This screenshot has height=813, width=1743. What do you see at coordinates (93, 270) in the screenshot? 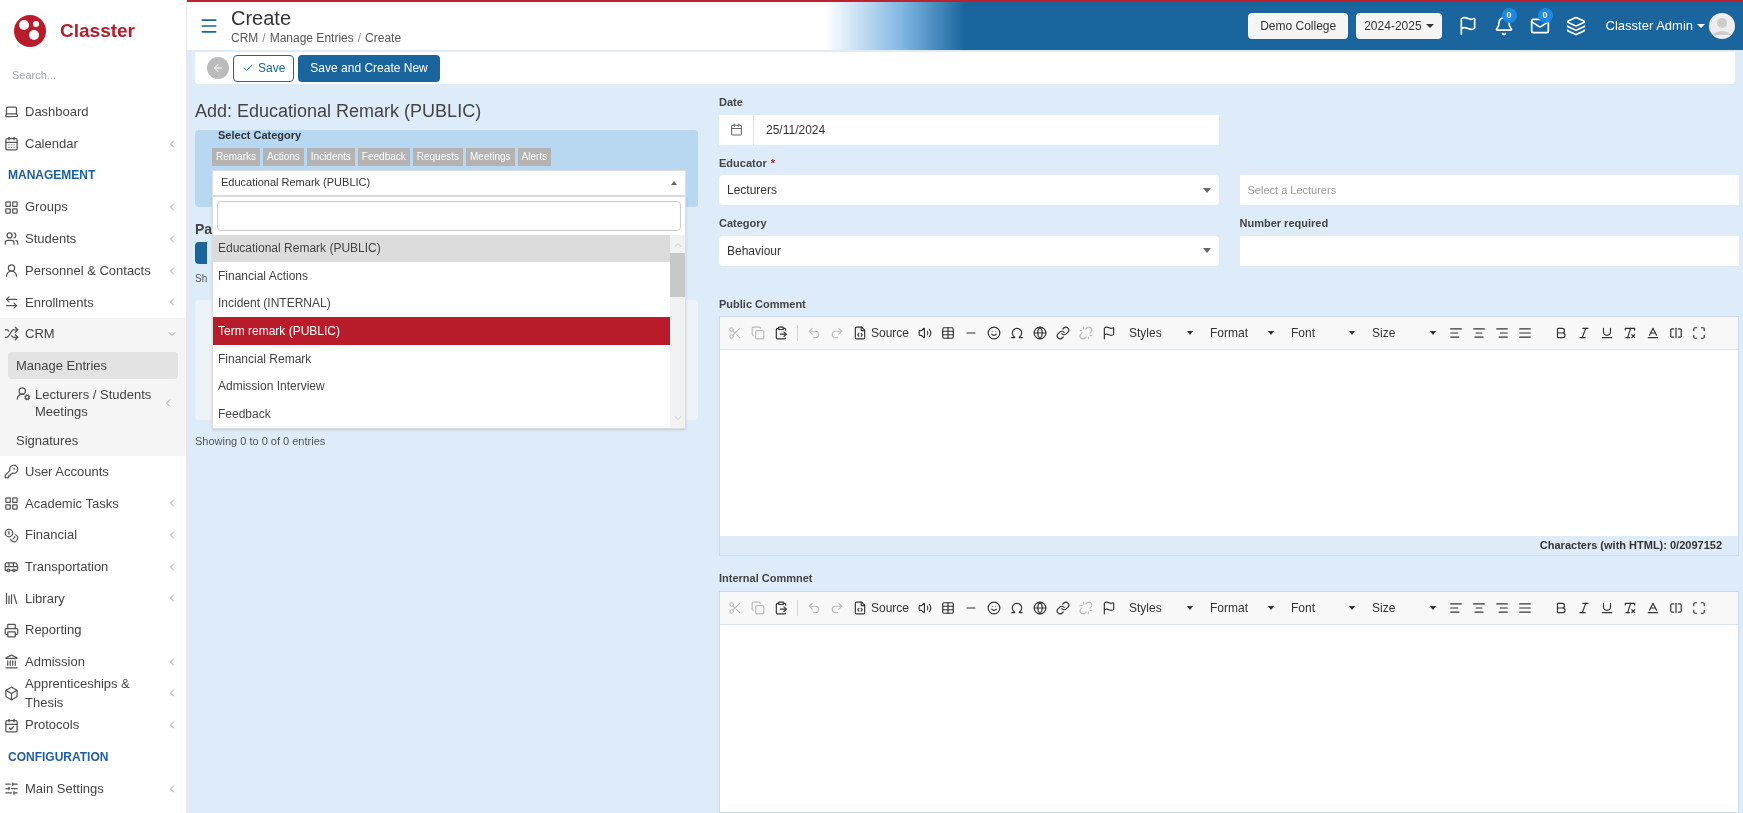
I see `nav-item: Personnel & Contacts` at bounding box center [93, 270].